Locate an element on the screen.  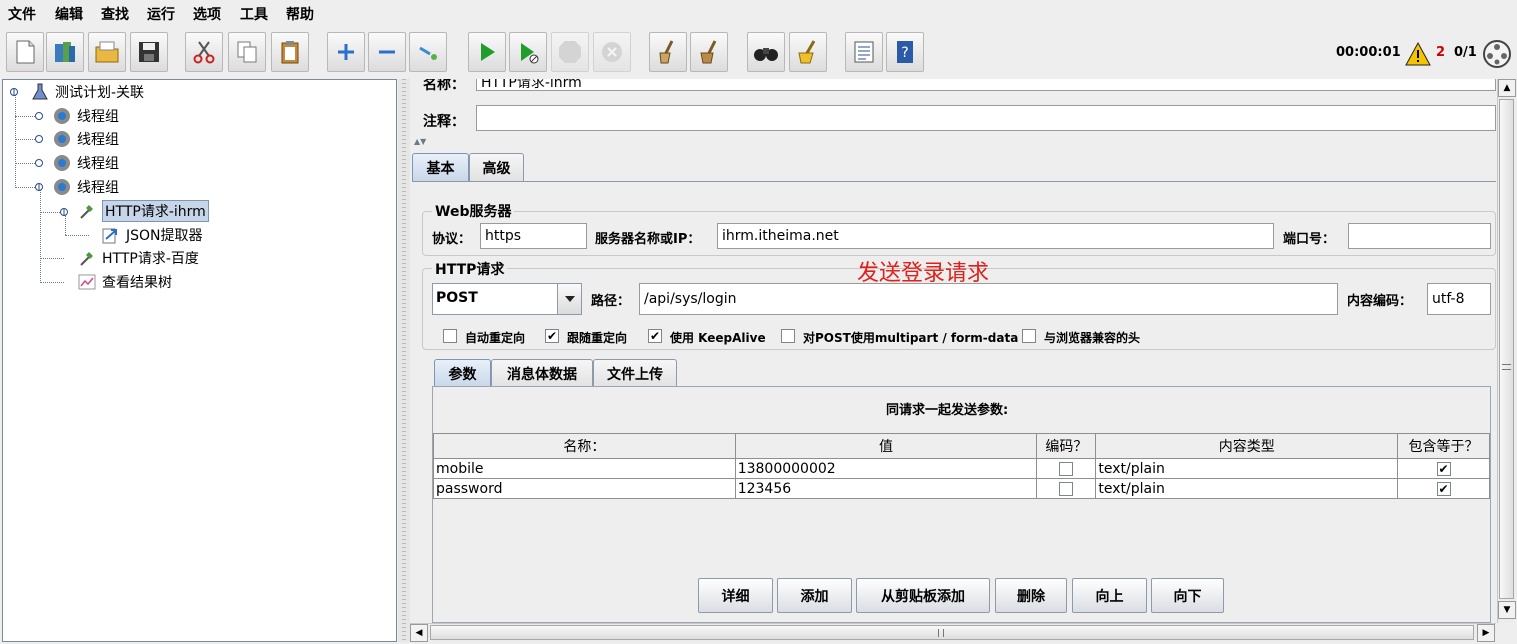
scroll-right-icon: ▶ is located at coordinates (1486, 633).